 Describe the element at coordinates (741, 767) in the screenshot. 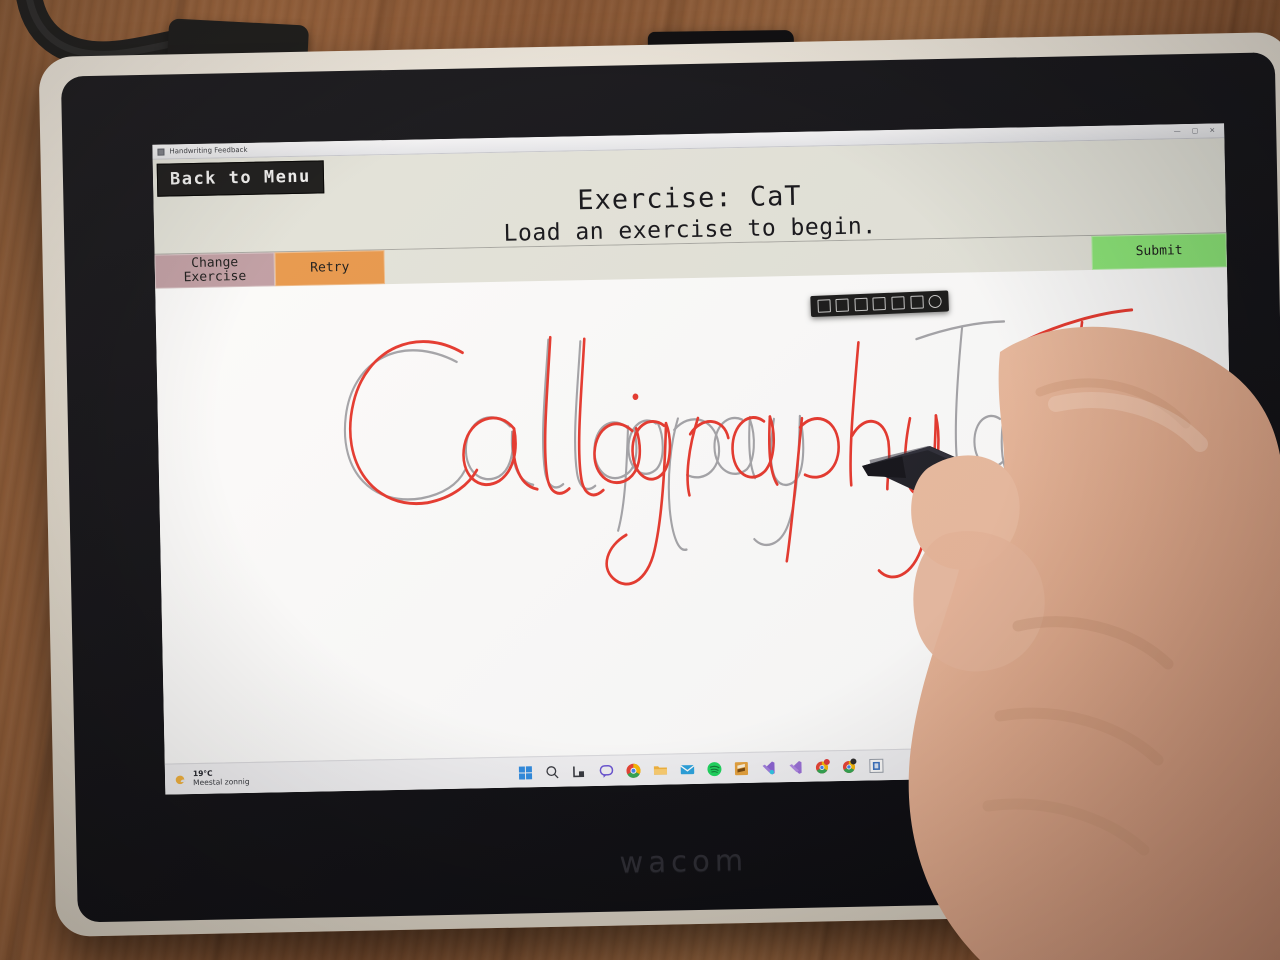

I see `sublime-icon` at that location.